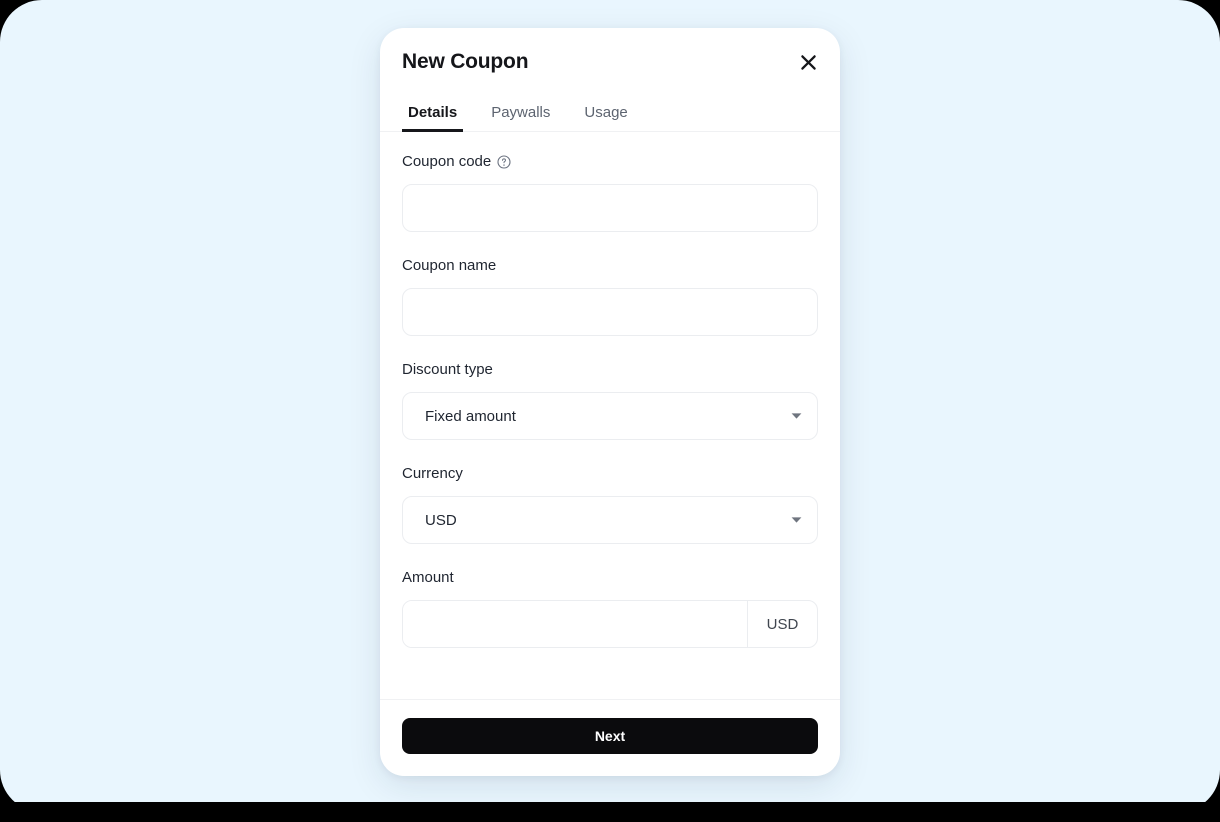 The width and height of the screenshot is (1220, 822). I want to click on modal-tabs: Details Paywalls Usage, so click(610, 104).